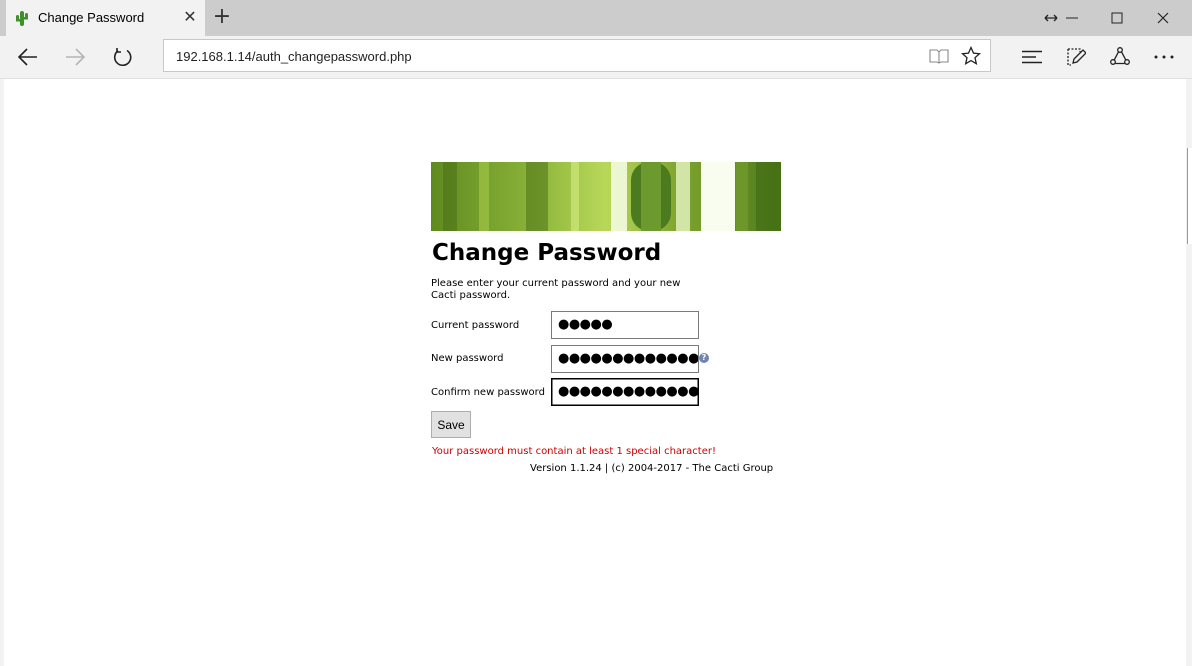  Describe the element at coordinates (488, 392) in the screenshot. I see `confirm-password-label: Confirm new password` at that location.